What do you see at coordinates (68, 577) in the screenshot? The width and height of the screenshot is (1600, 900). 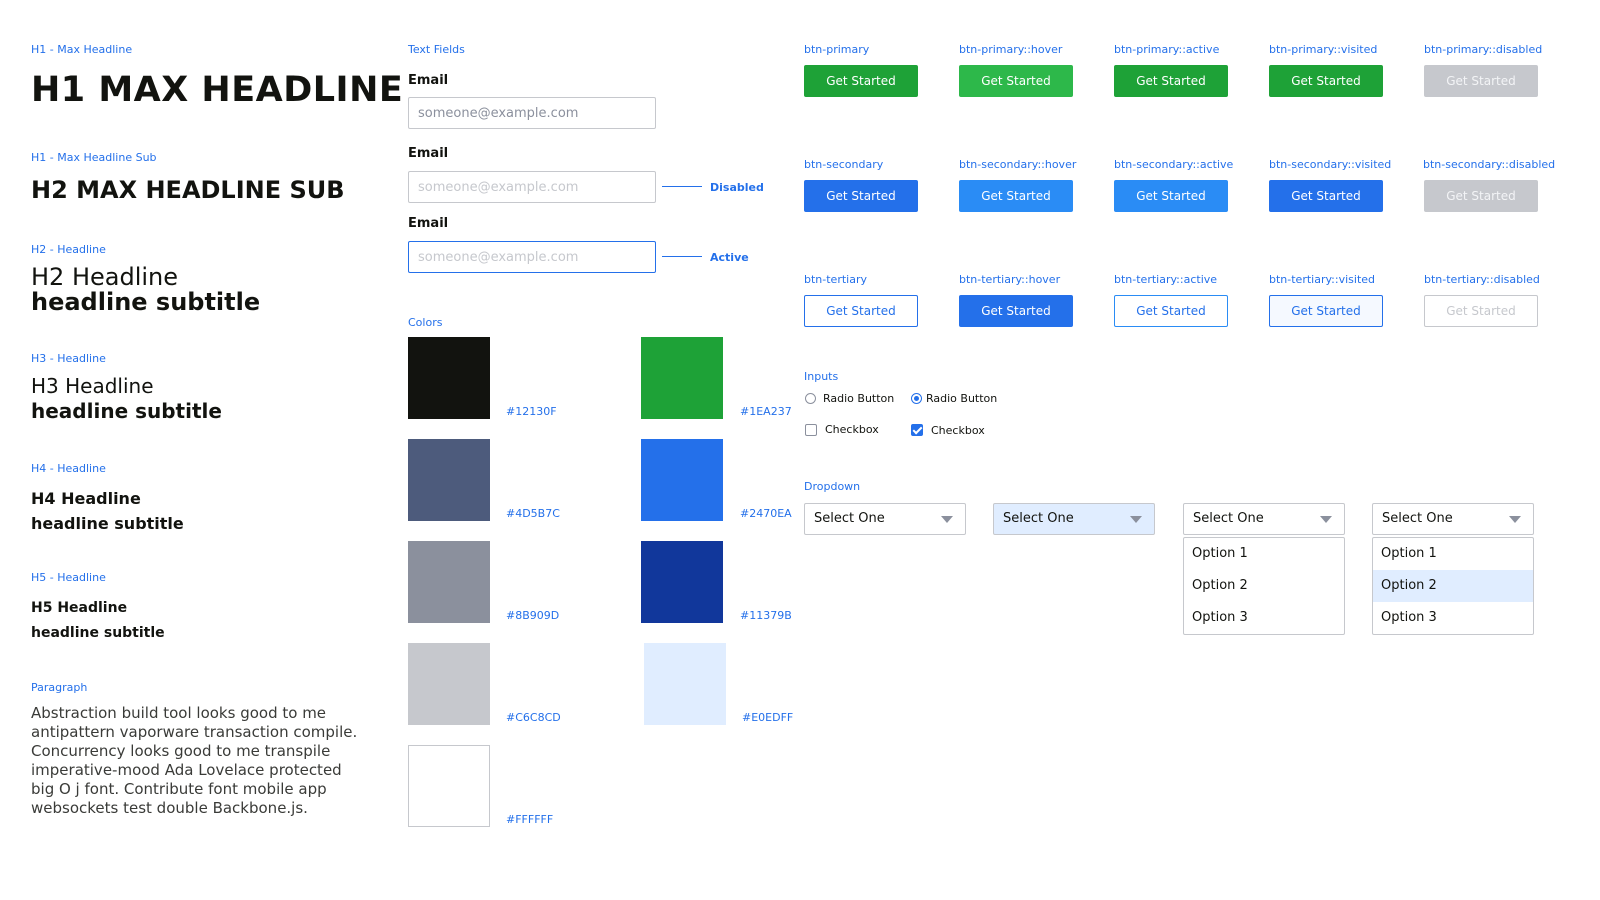 I see `h5-spec-label: H5 - Headline` at bounding box center [68, 577].